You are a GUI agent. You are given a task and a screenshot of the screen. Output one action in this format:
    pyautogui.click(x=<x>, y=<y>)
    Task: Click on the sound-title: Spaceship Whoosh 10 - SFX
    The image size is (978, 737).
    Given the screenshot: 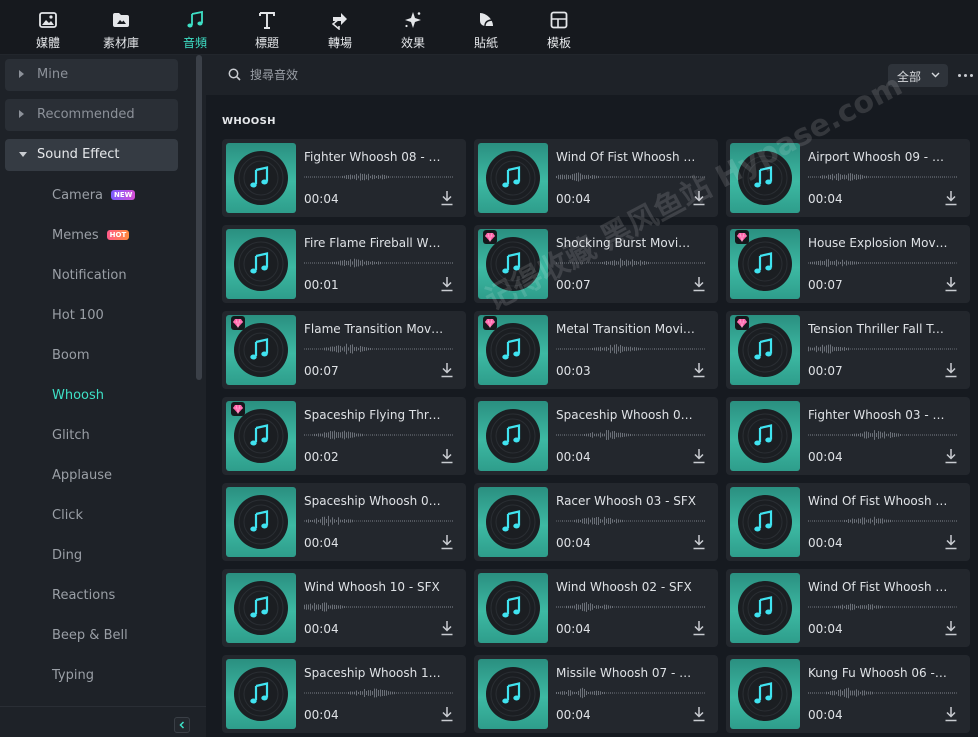 What is the action you would take?
    pyautogui.click(x=374, y=673)
    